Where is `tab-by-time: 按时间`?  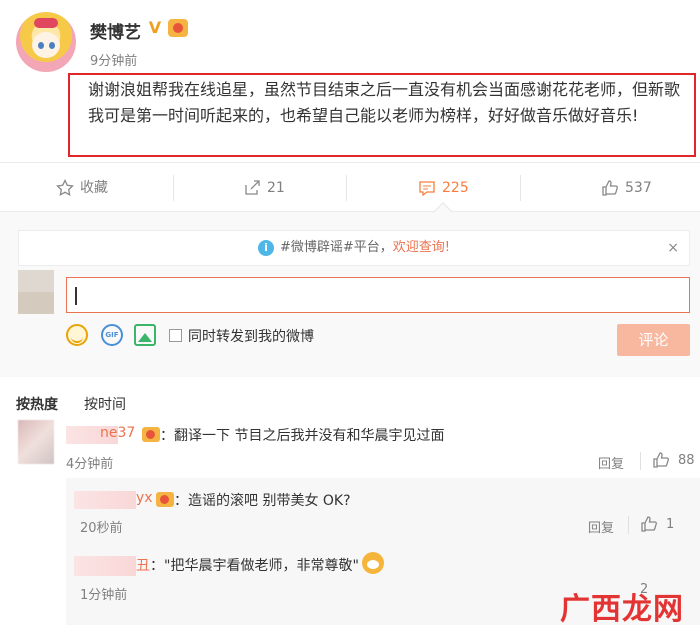
tab-by-time: 按时间 is located at coordinates (105, 404).